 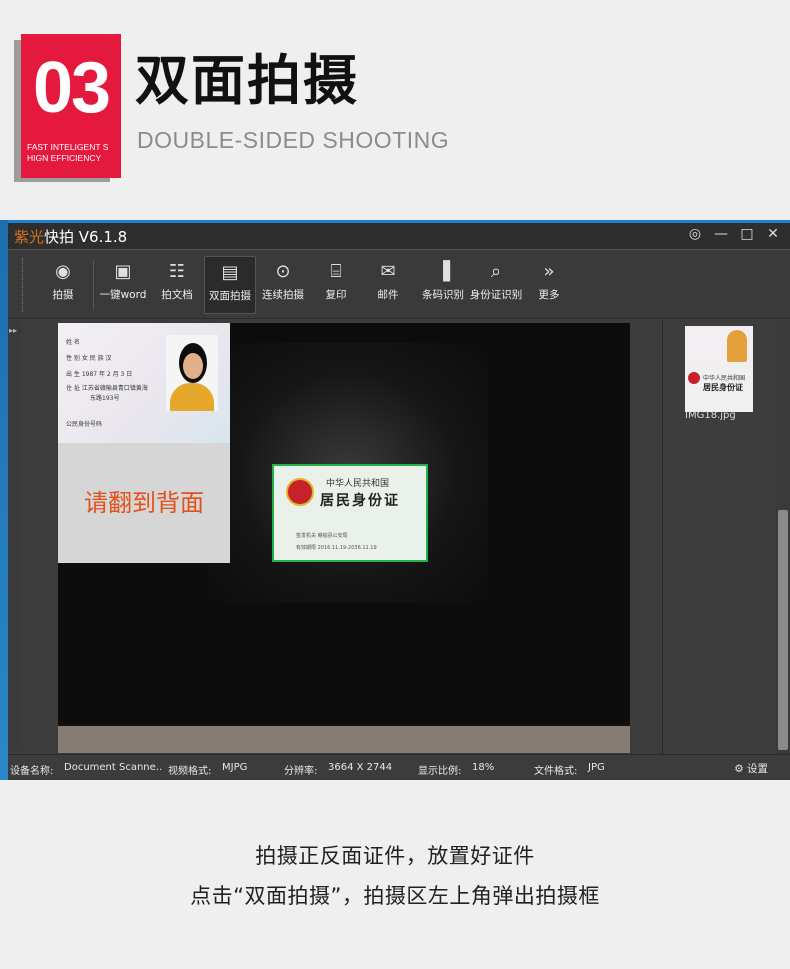 I want to click on toolbar-grip, so click(x=25, y=285).